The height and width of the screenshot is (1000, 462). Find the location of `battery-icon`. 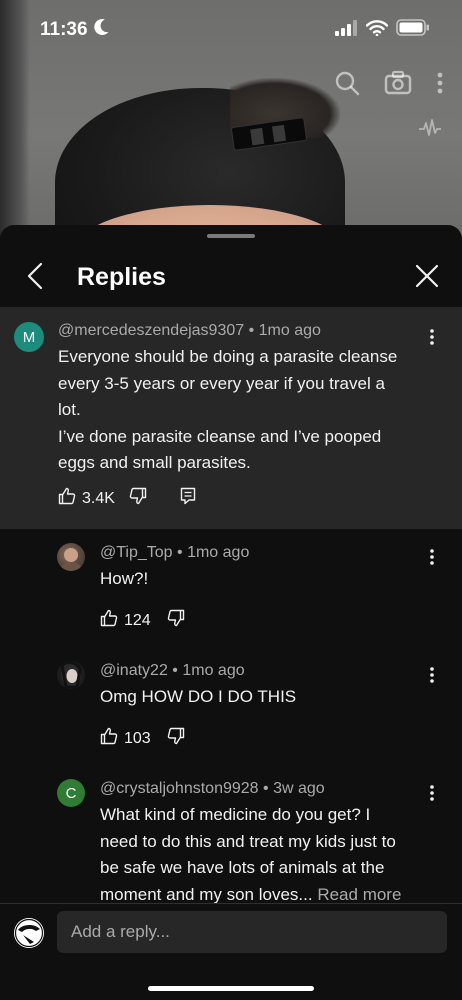

battery-icon is located at coordinates (413, 30).